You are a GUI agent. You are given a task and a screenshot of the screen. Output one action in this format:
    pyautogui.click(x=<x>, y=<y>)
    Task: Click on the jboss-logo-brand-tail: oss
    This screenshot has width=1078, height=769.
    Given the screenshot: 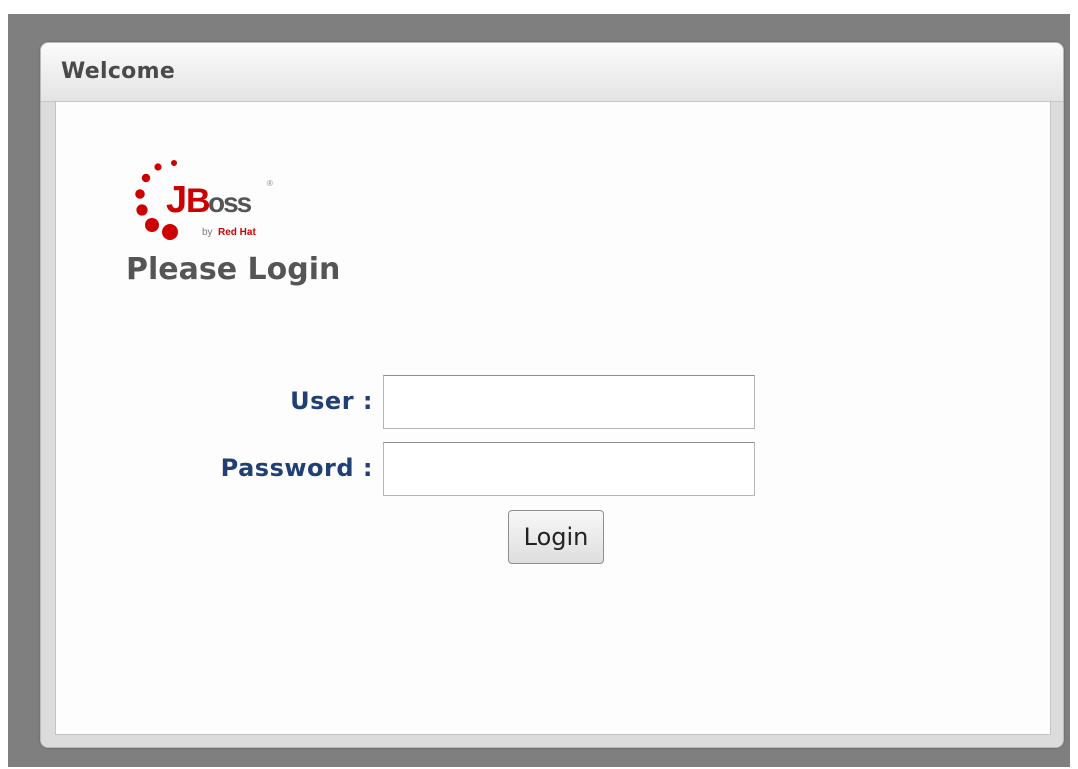 What is the action you would take?
    pyautogui.click(x=230, y=202)
    